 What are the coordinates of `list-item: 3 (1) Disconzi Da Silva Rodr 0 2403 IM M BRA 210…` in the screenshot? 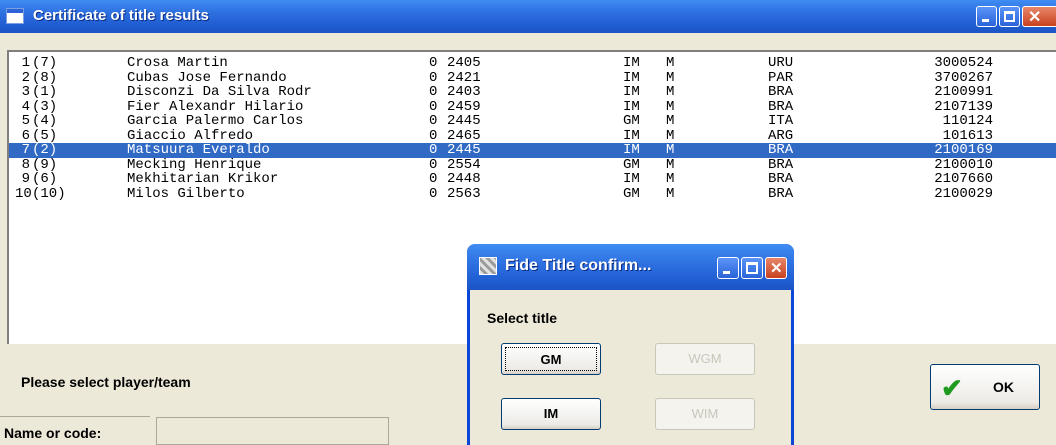 It's located at (532, 92).